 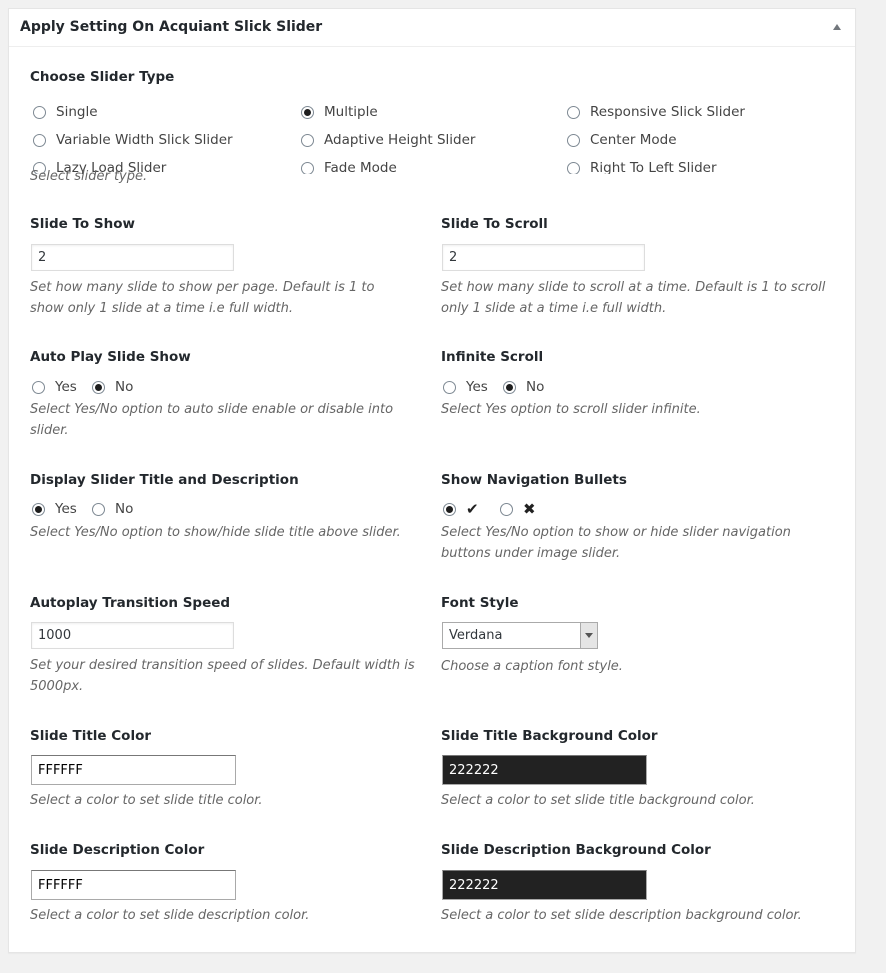 What do you see at coordinates (39, 140) in the screenshot?
I see `radio-variable-width` at bounding box center [39, 140].